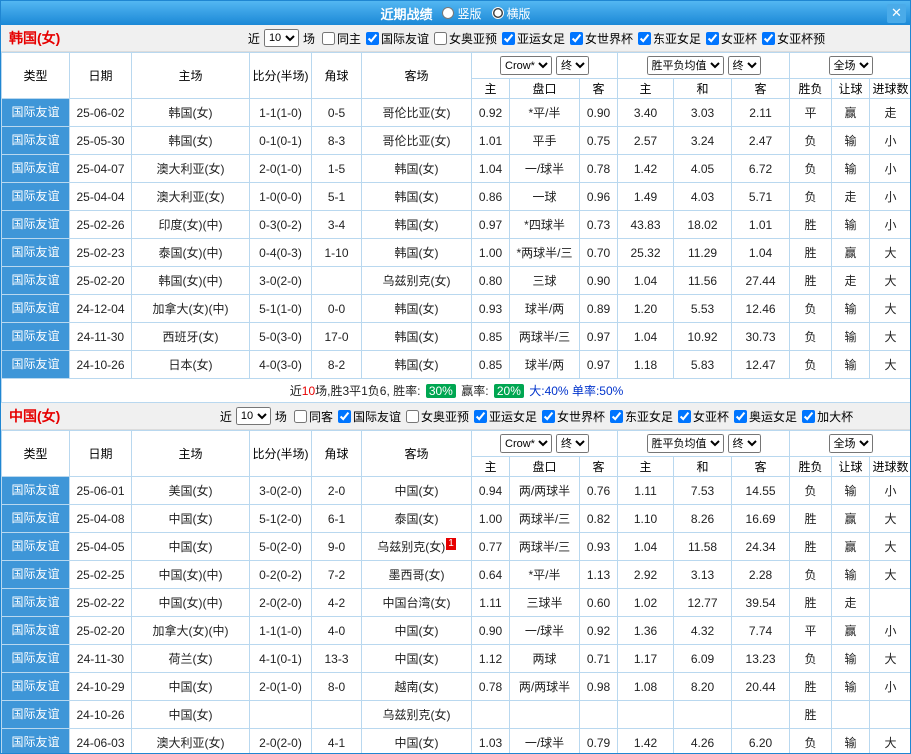  I want to click on euro-lose-odds: 24.34, so click(761, 546).